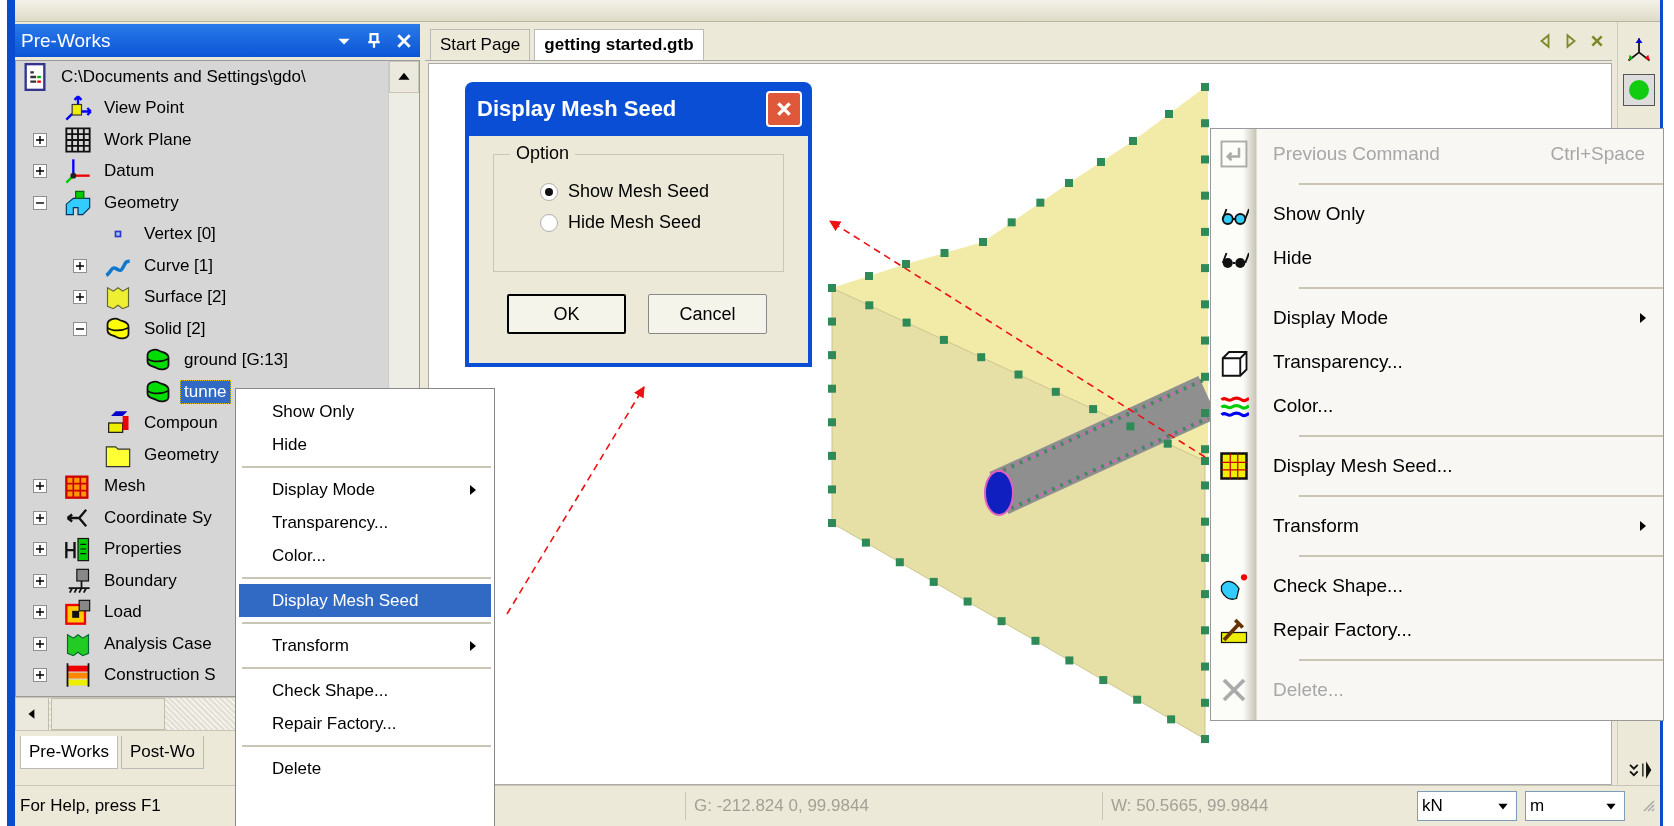 The height and width of the screenshot is (826, 1674). I want to click on tree-item: Analysis Case, so click(158, 643).